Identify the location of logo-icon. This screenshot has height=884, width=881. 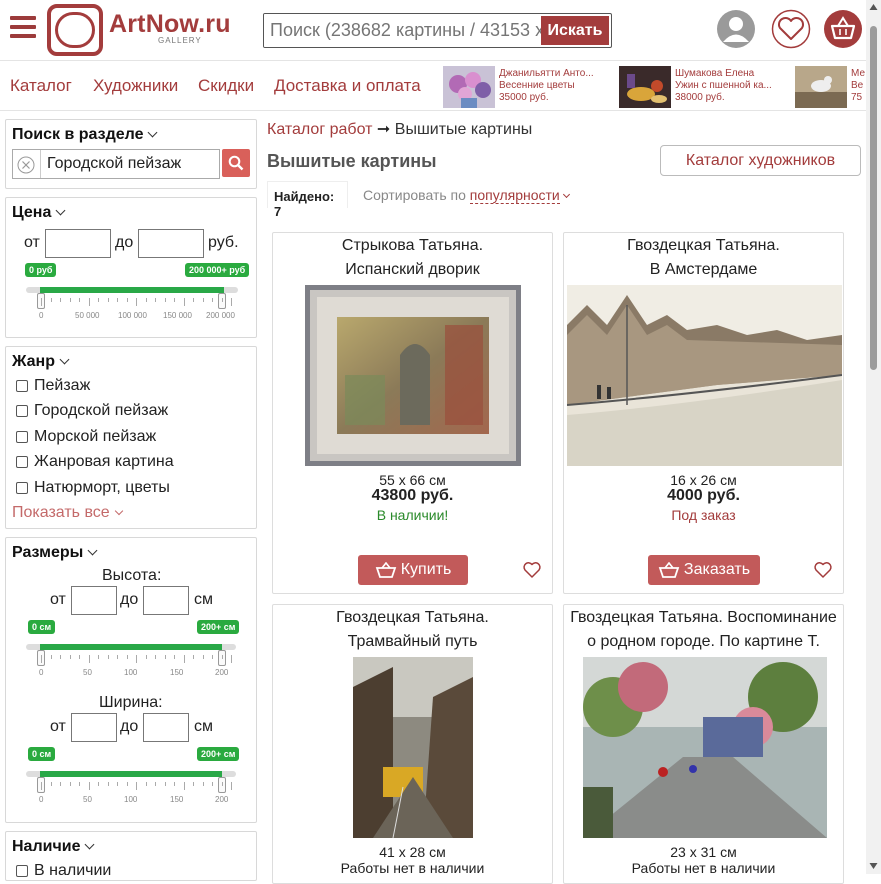
(75, 30).